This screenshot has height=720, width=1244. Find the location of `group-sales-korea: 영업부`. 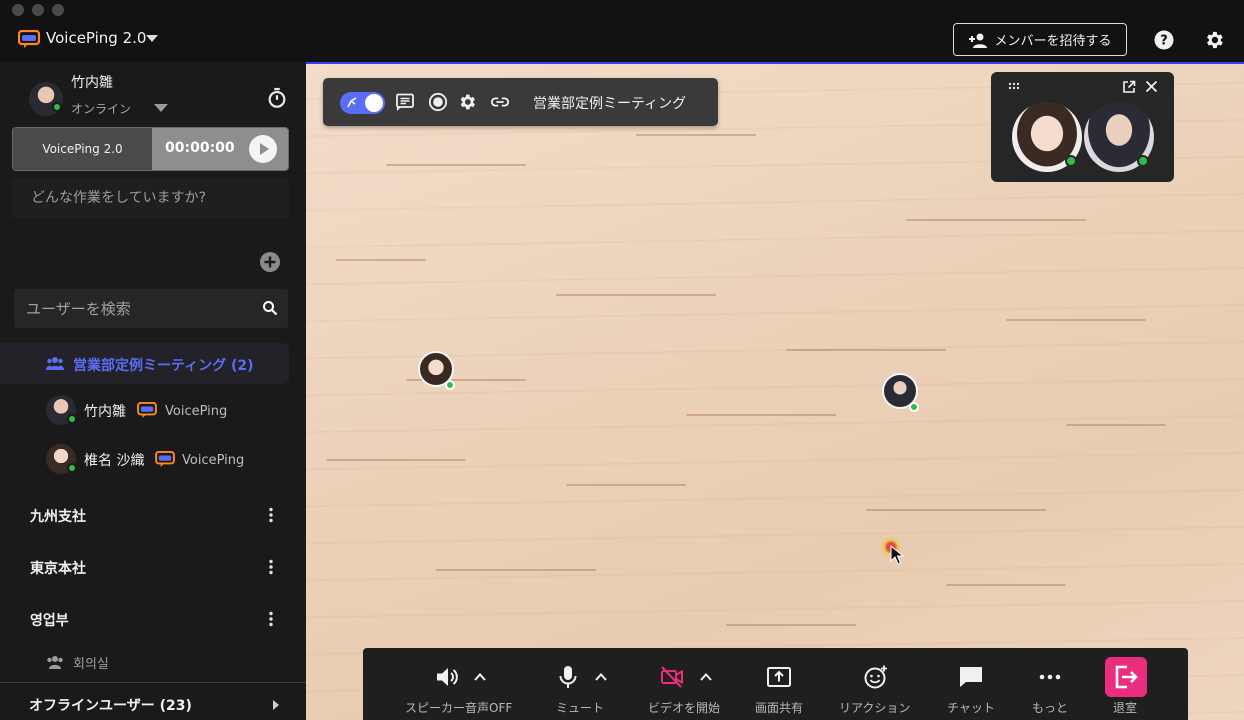

group-sales-korea: 영업부 is located at coordinates (150, 619).